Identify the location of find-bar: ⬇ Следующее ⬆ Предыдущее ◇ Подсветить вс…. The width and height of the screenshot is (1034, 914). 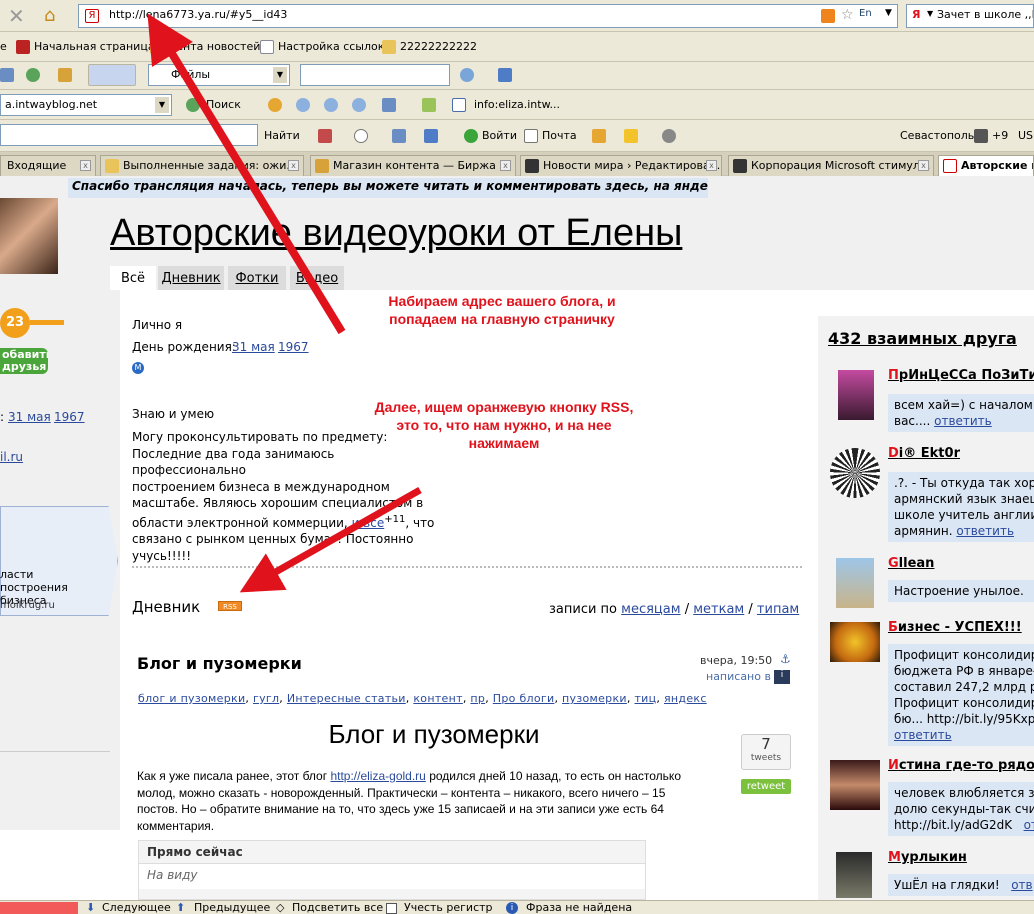
(517, 907).